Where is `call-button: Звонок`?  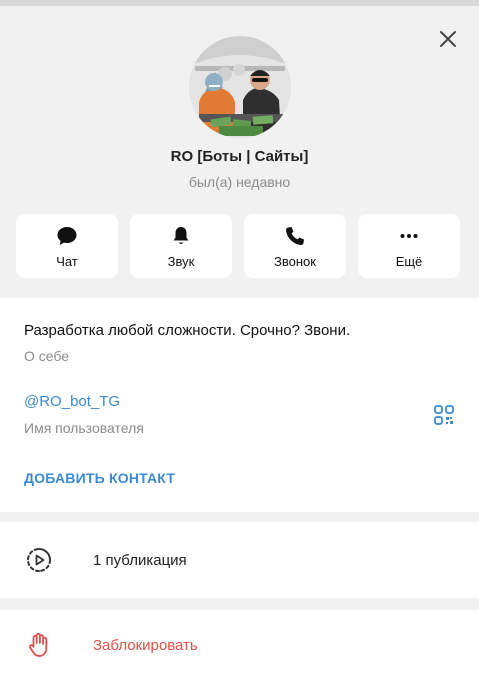
call-button: Звонок is located at coordinates (295, 246).